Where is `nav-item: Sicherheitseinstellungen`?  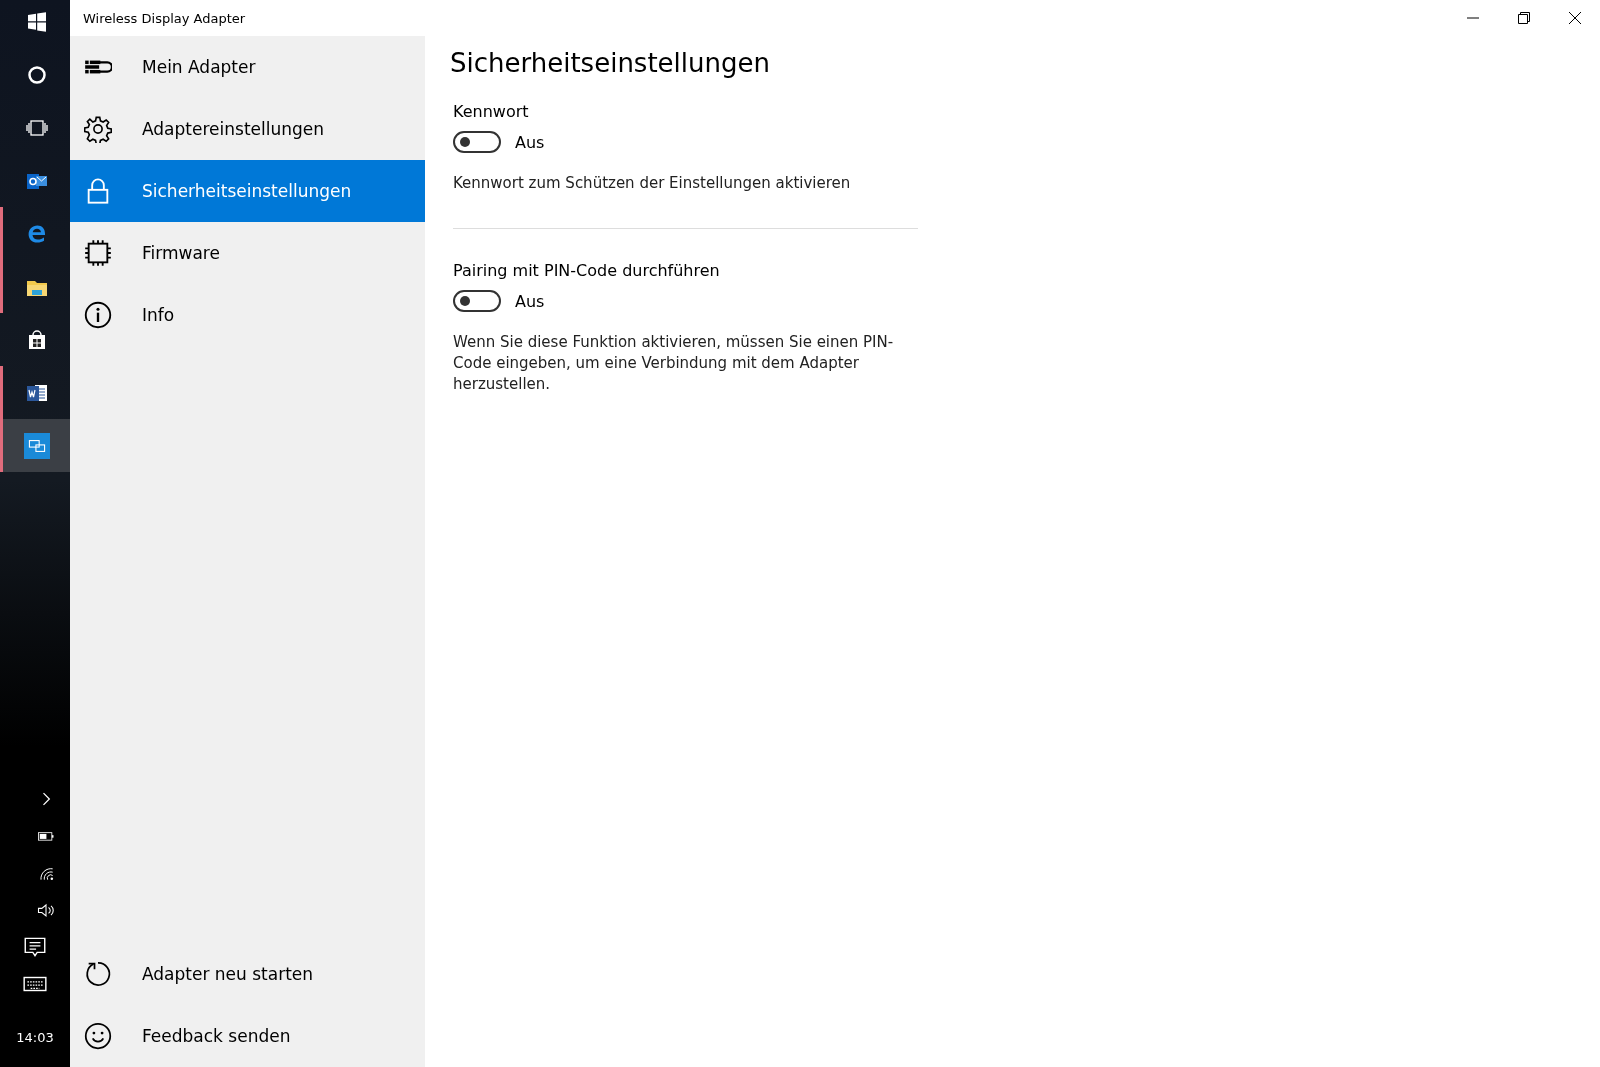 nav-item: Sicherheitseinstellungen is located at coordinates (247, 191).